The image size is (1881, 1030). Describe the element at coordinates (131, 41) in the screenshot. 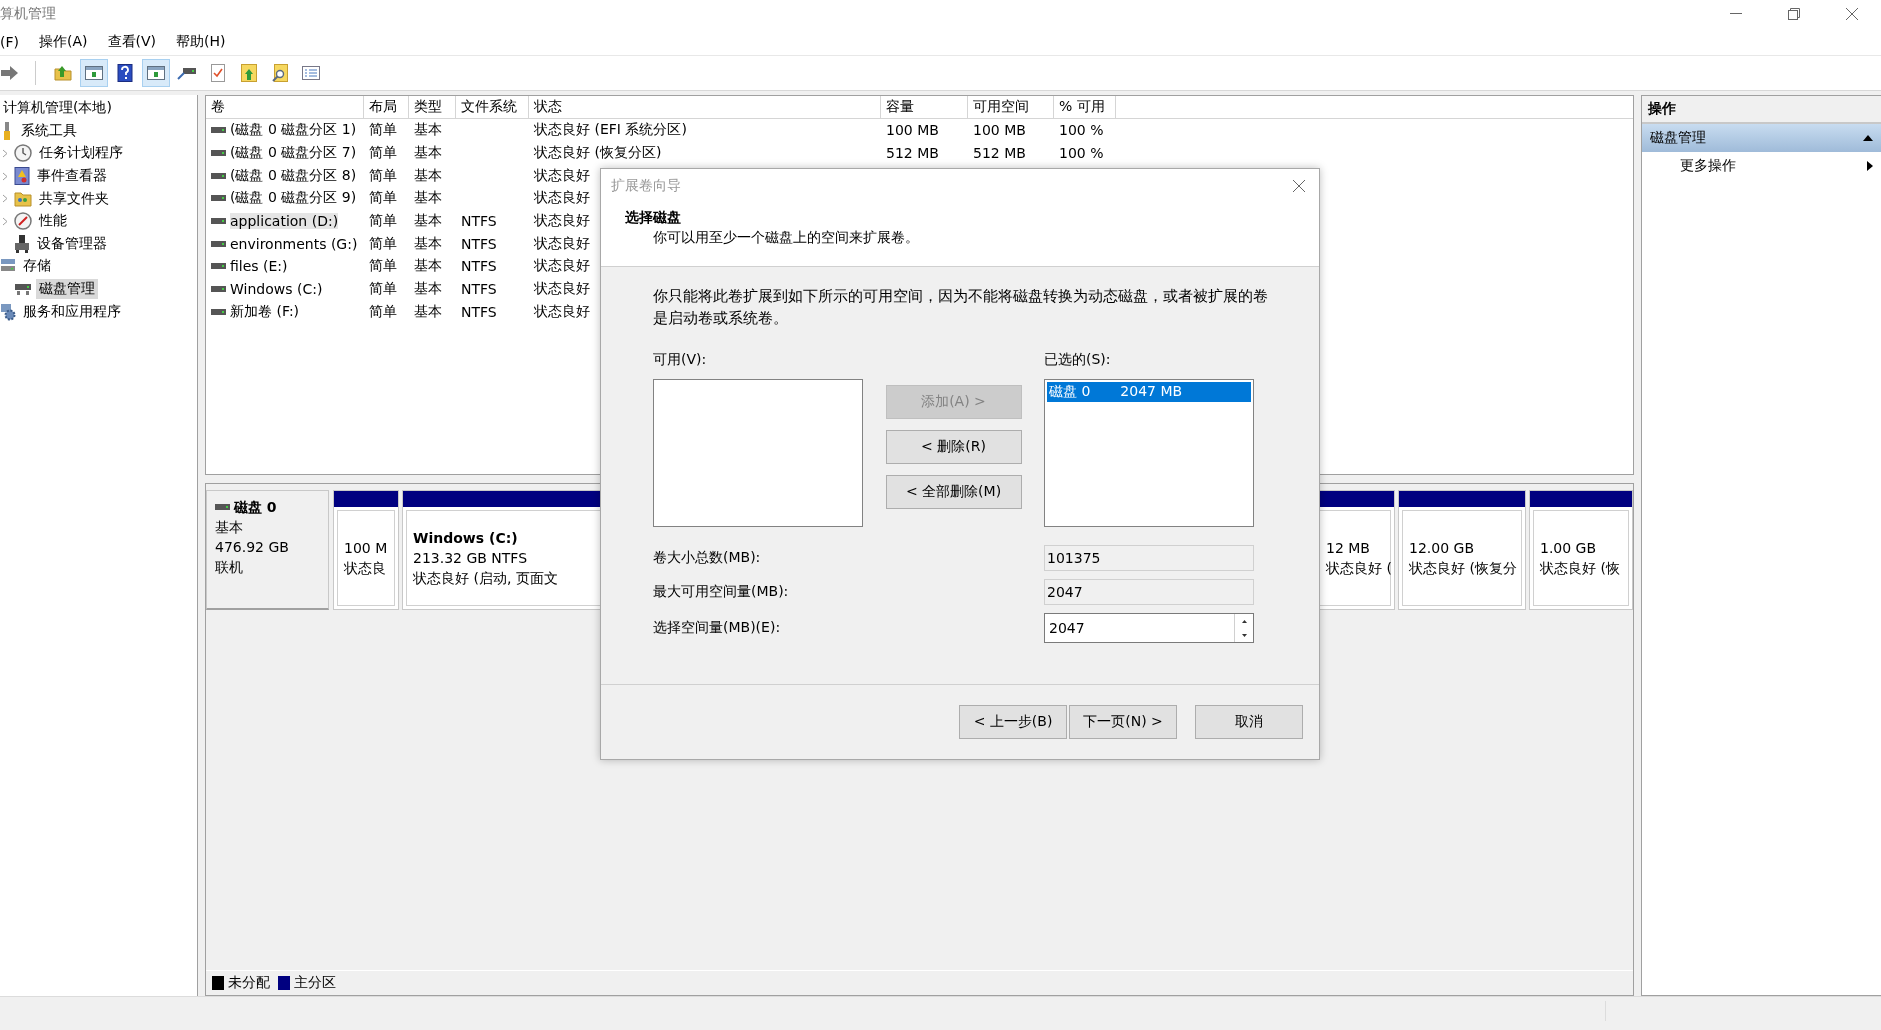

I see `menu-item: 查看(V)` at that location.